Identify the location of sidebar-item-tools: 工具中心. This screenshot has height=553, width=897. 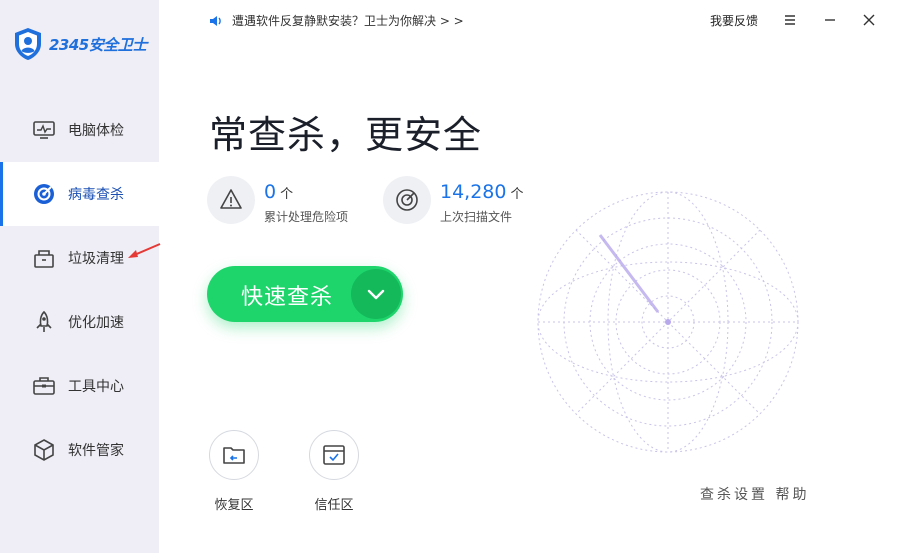
(79, 386).